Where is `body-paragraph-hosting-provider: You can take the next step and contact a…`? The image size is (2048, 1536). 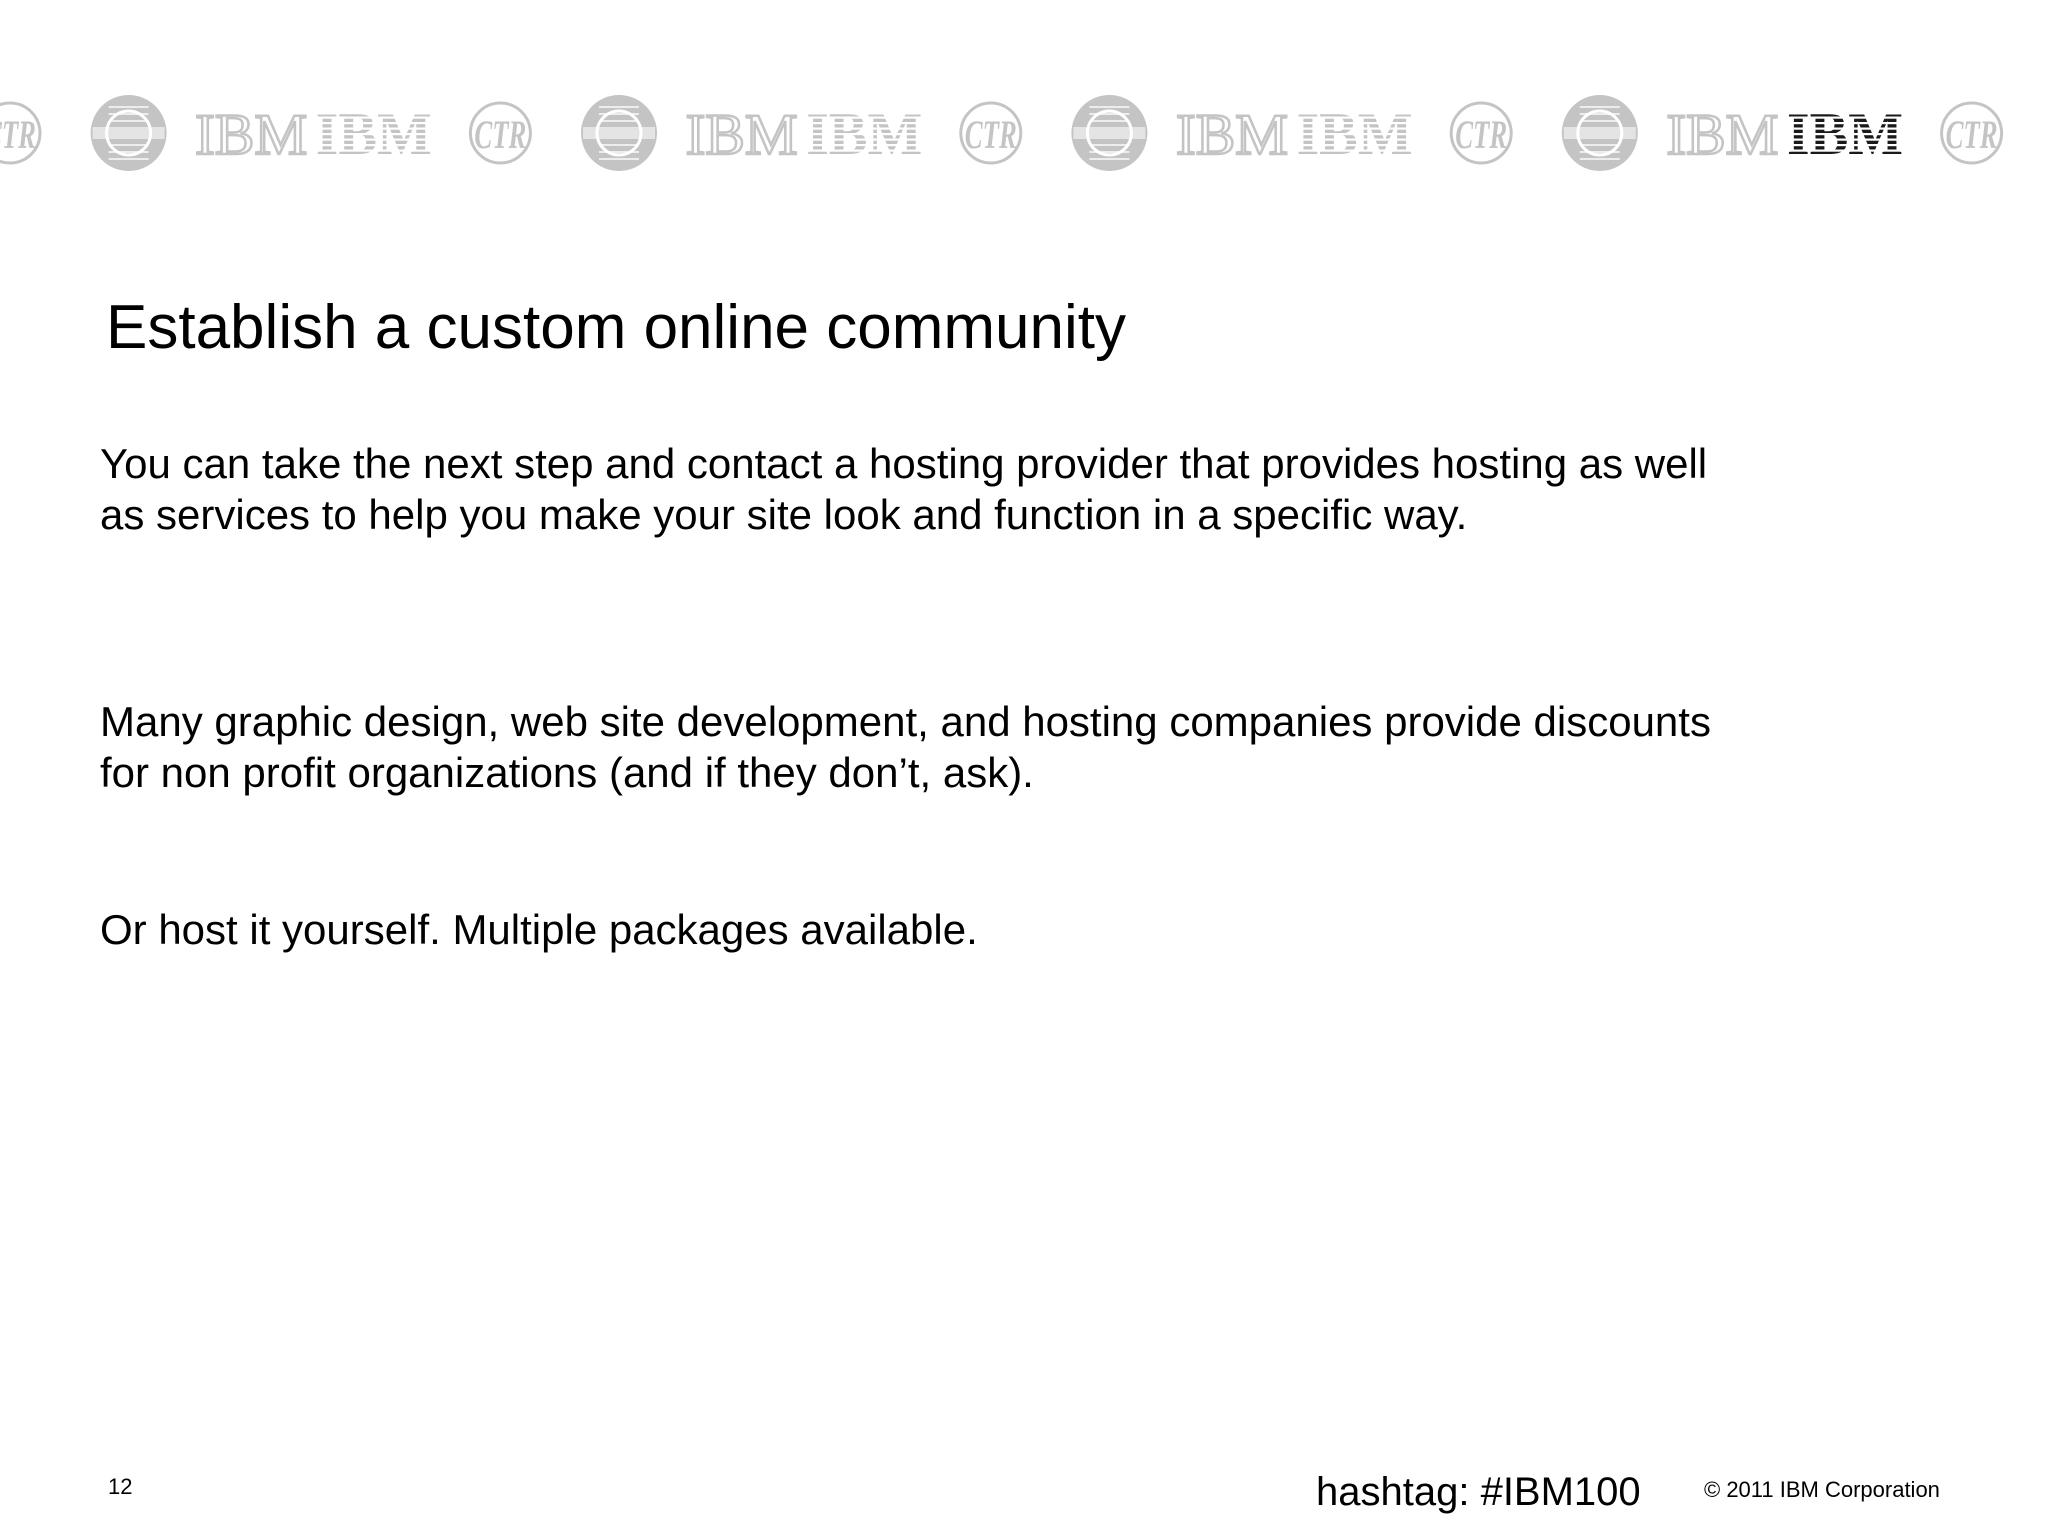
body-paragraph-hosting-provider: You can take the next step and contact a… is located at coordinates (904, 489).